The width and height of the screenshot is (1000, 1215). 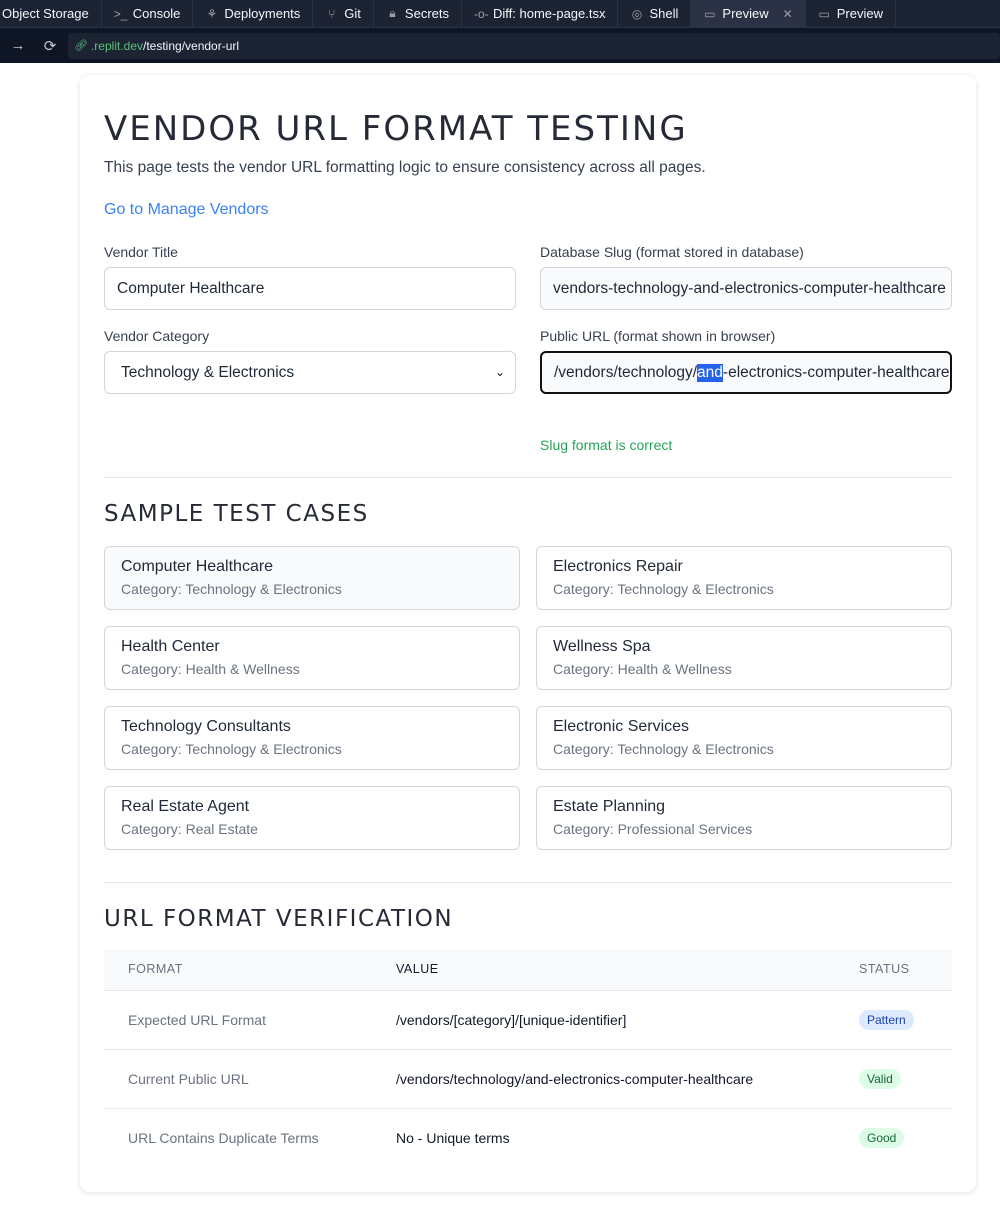 I want to click on tab-shell: ◎ Shell, so click(x=655, y=13).